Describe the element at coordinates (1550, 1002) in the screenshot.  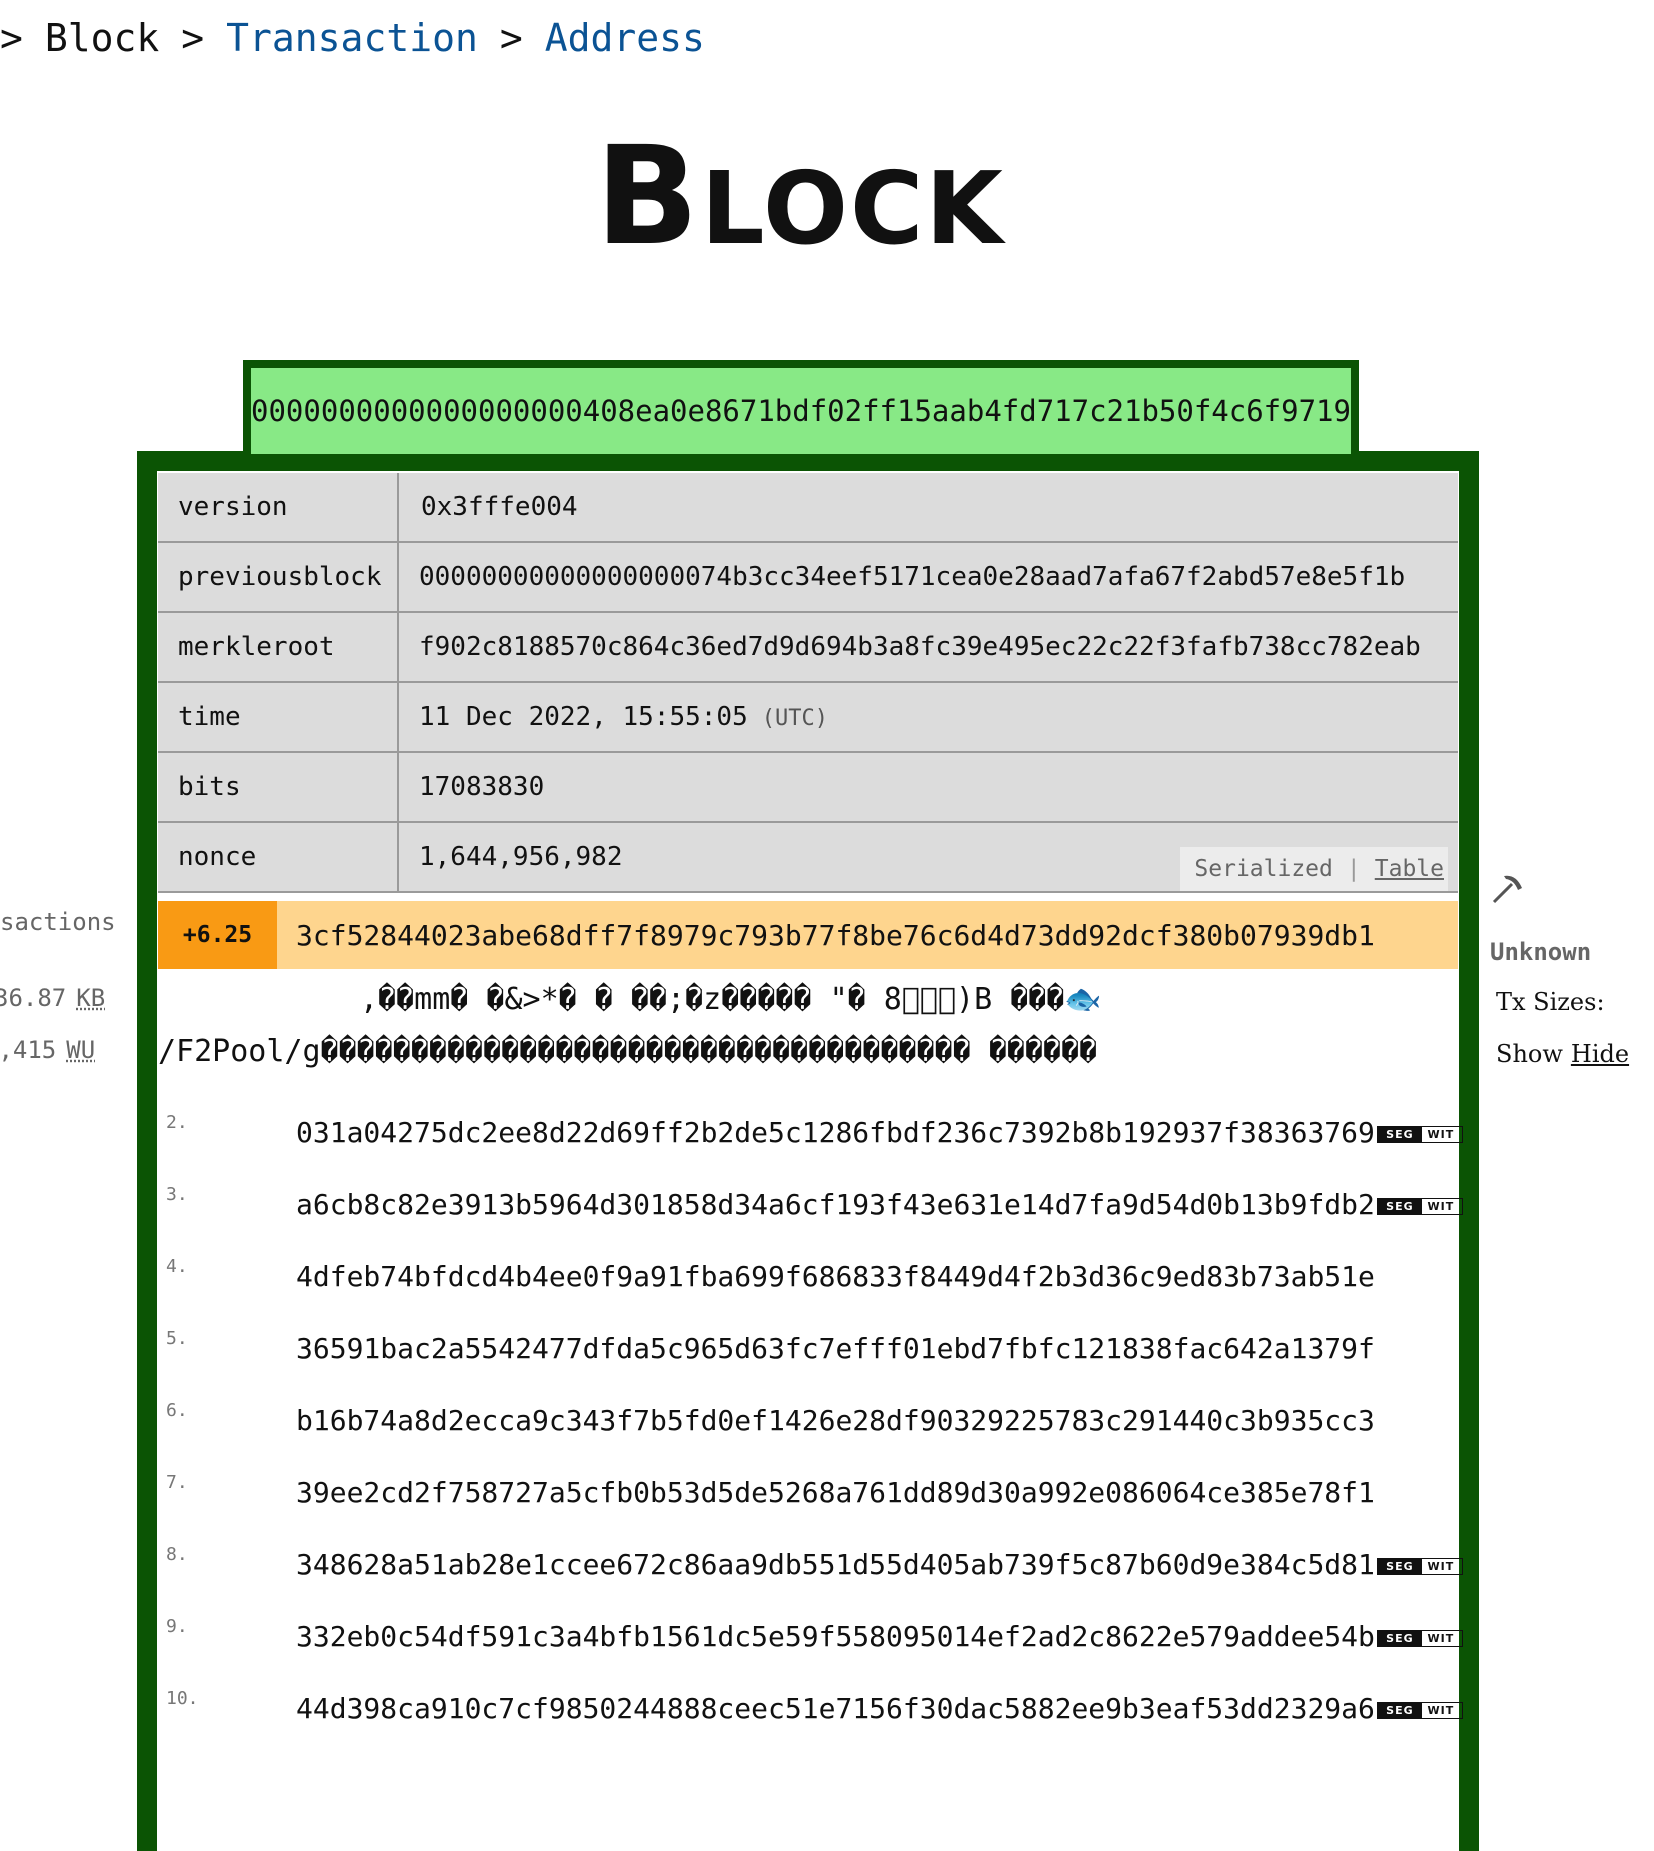
I see `tx-sizes-label: Tx Sizes:` at that location.